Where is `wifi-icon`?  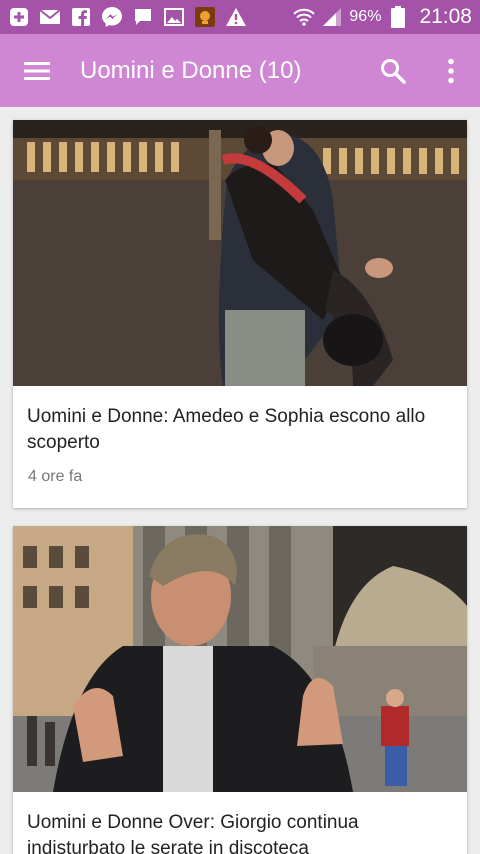
wifi-icon is located at coordinates (304, 17).